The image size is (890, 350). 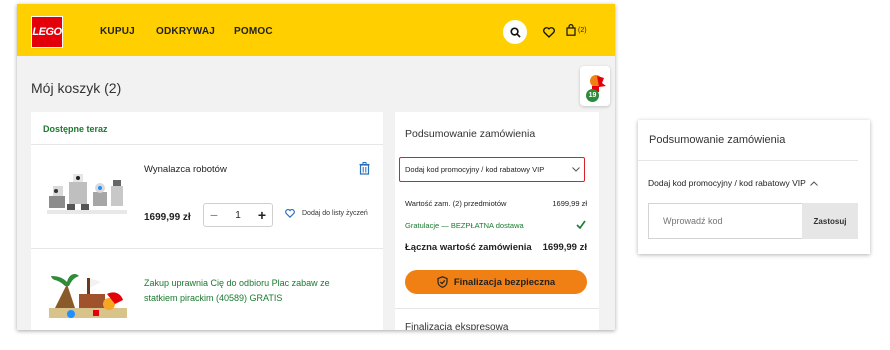 What do you see at coordinates (456, 203) in the screenshot?
I see `subtotal-label: Wartość zam. (2) przedmiotów` at bounding box center [456, 203].